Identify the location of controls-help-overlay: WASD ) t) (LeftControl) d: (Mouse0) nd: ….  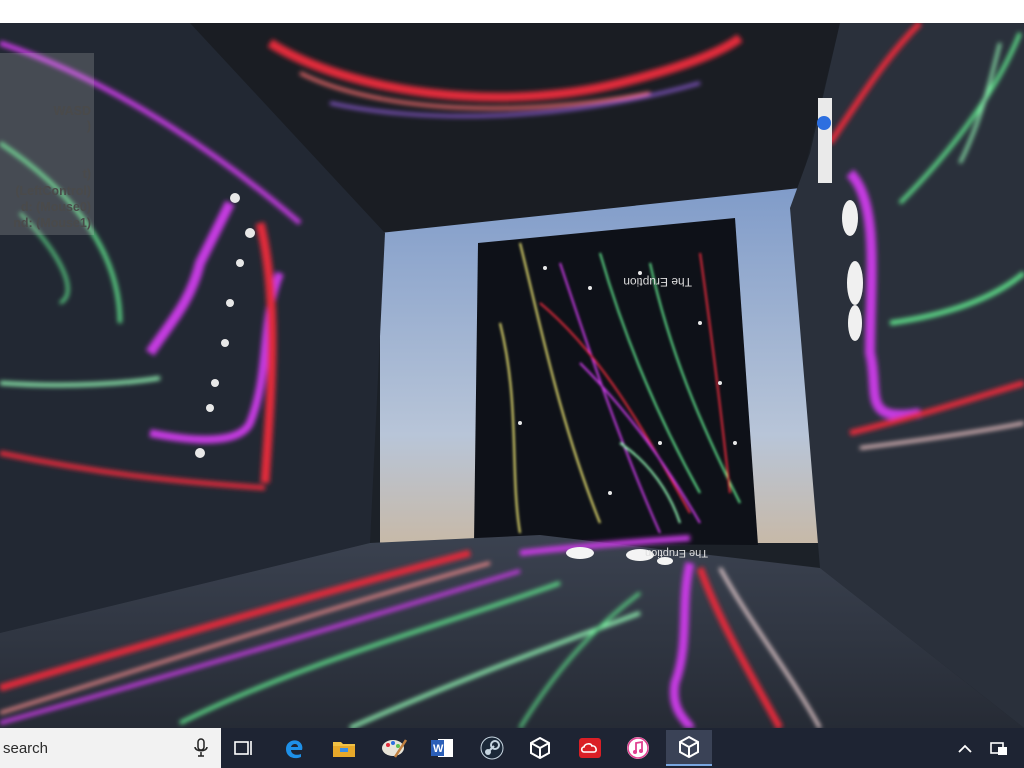
(47, 144).